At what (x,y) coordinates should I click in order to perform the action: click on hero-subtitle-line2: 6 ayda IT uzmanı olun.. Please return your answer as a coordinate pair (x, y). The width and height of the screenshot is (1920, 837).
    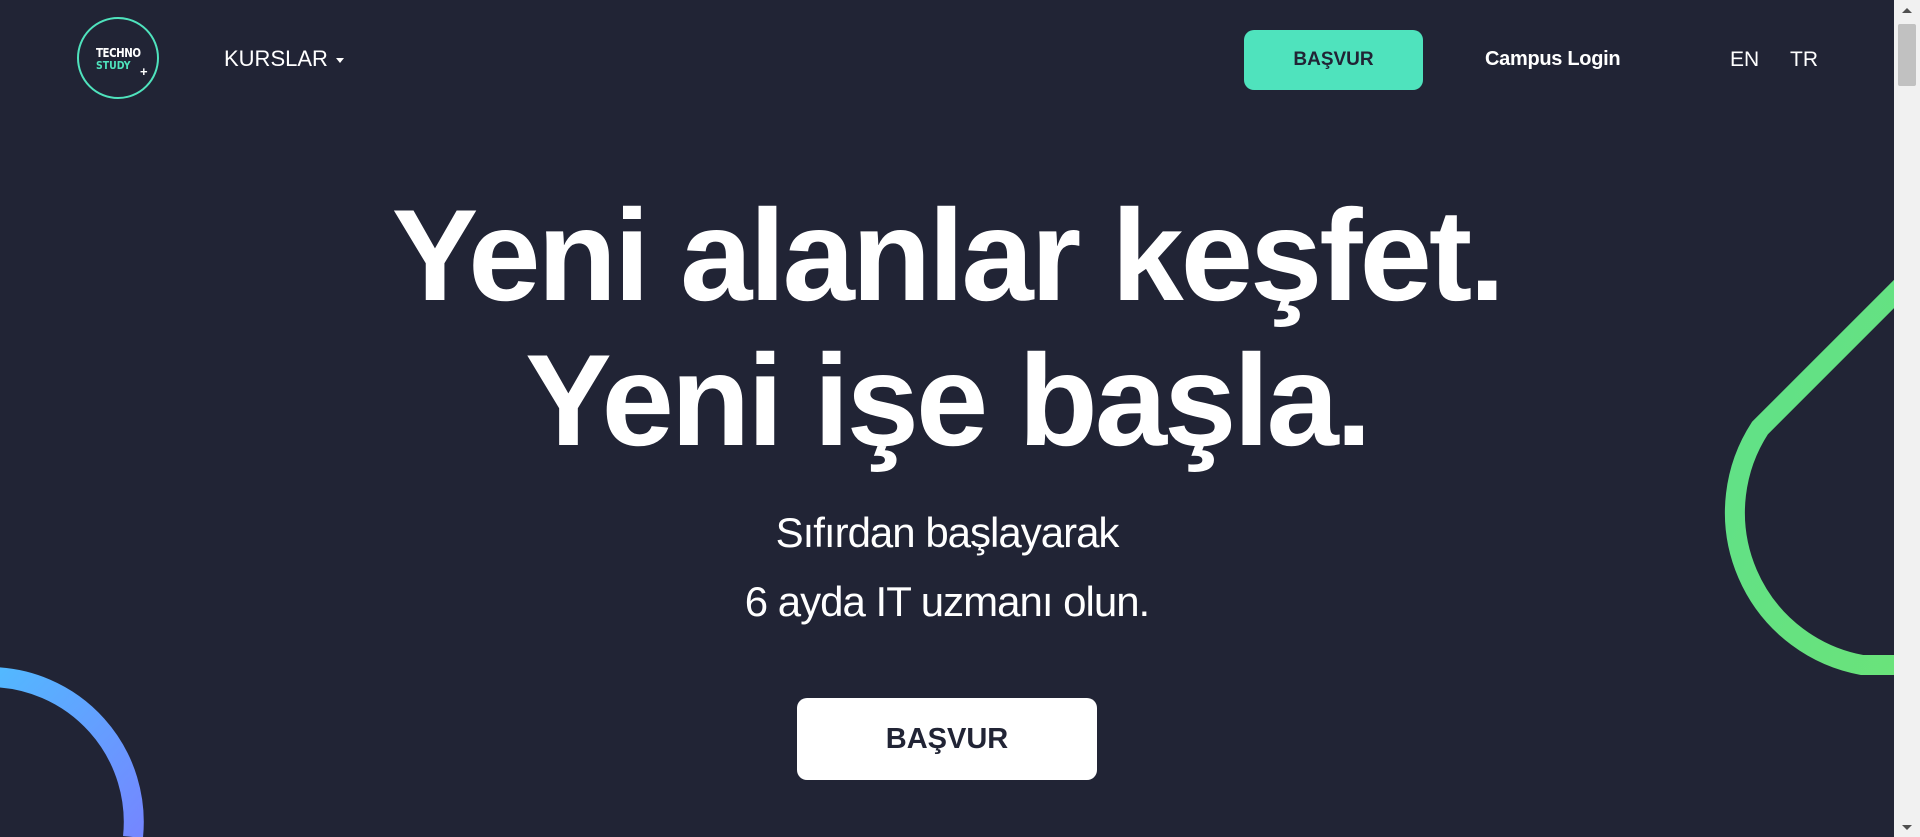
    Looking at the image, I should click on (947, 601).